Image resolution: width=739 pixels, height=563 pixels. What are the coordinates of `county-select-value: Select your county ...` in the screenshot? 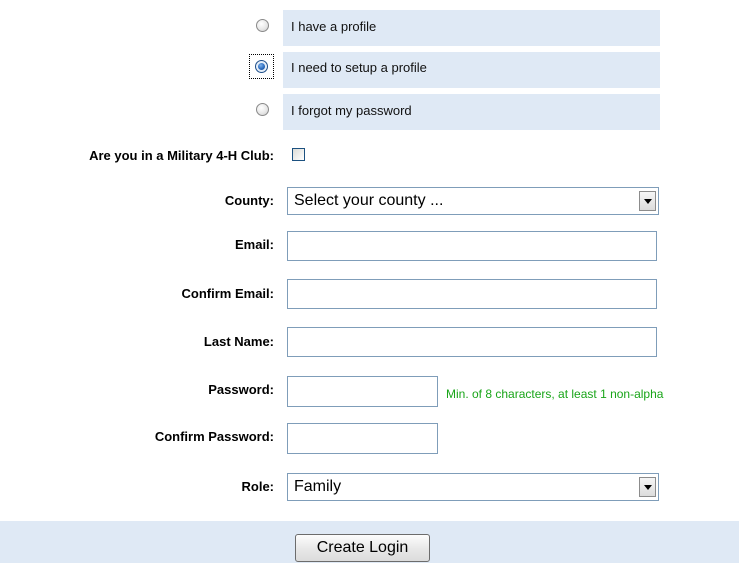 It's located at (369, 200).